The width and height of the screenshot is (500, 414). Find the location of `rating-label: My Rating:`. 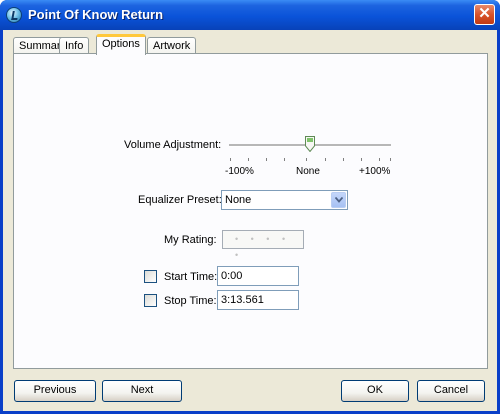

rating-label: My Rating: is located at coordinates (190, 240).